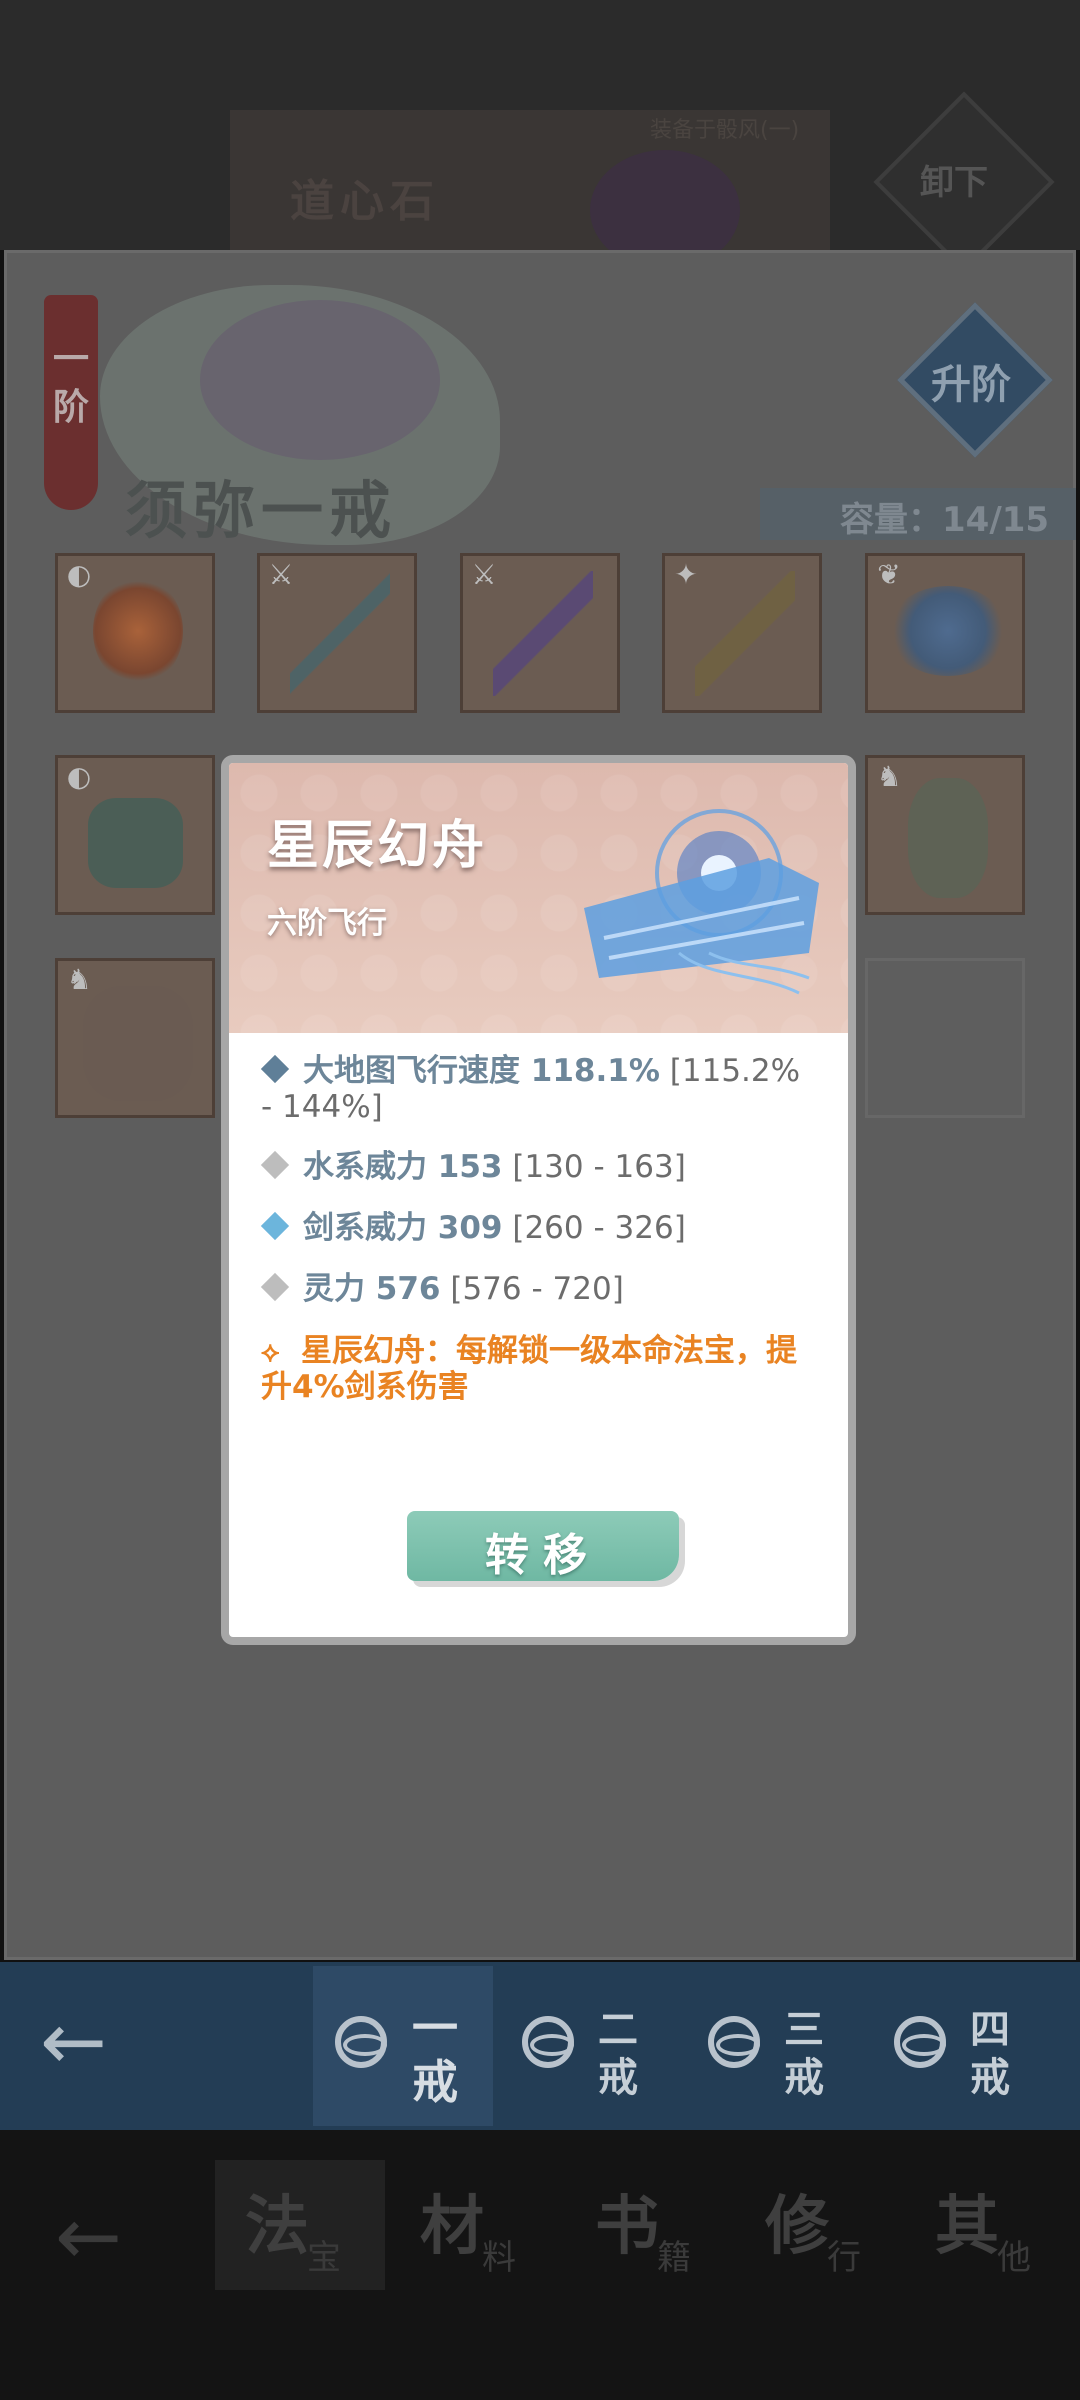 This screenshot has height=2400, width=1080. What do you see at coordinates (532, 1289) in the screenshot?
I see `stat-range: [576 - 720]` at bounding box center [532, 1289].